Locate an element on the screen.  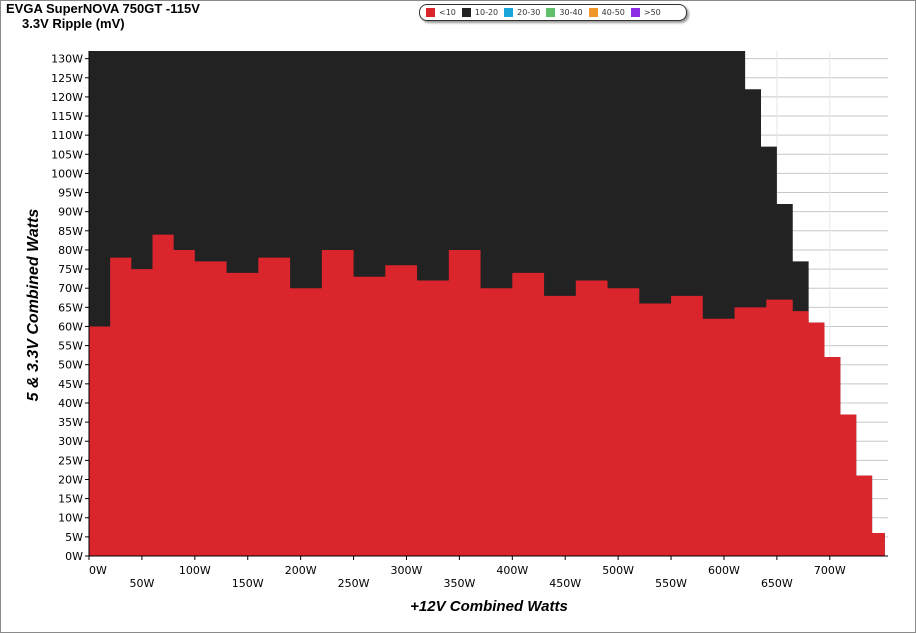
x-tick-label: 350W is located at coordinates (459, 583).